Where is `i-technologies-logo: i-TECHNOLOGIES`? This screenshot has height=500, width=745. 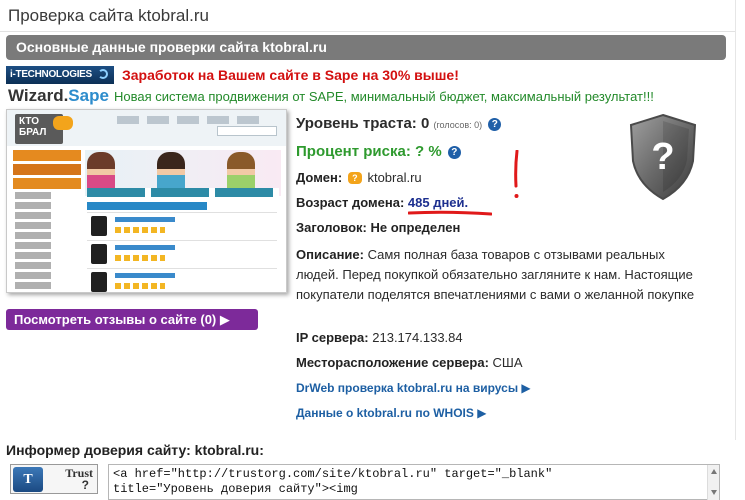 i-technologies-logo: i-TECHNOLOGIES is located at coordinates (60, 75).